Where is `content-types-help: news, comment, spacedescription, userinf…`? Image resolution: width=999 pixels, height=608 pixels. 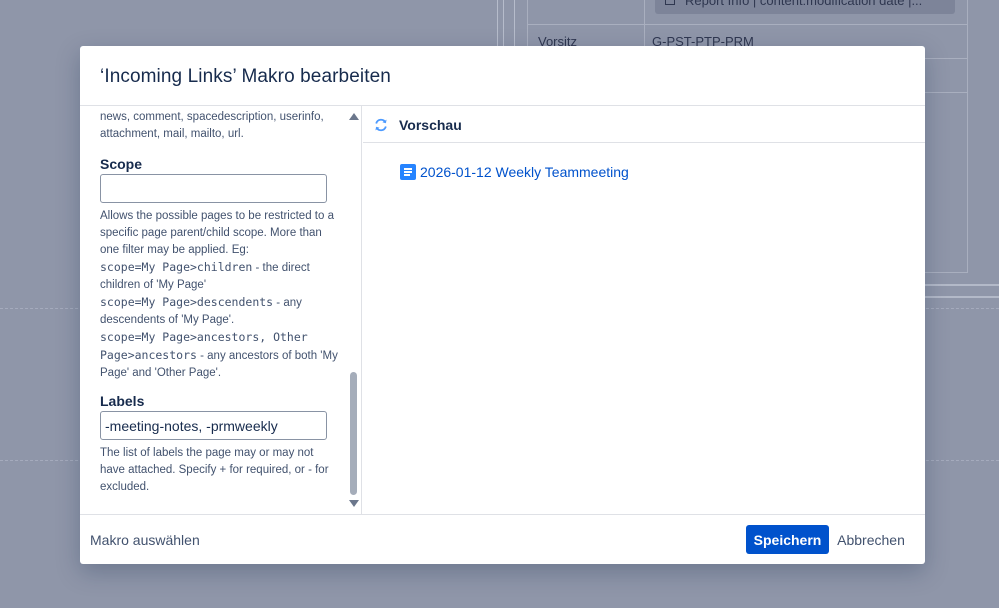 content-types-help: news, comment, spacedescription, userinf… is located at coordinates (212, 125).